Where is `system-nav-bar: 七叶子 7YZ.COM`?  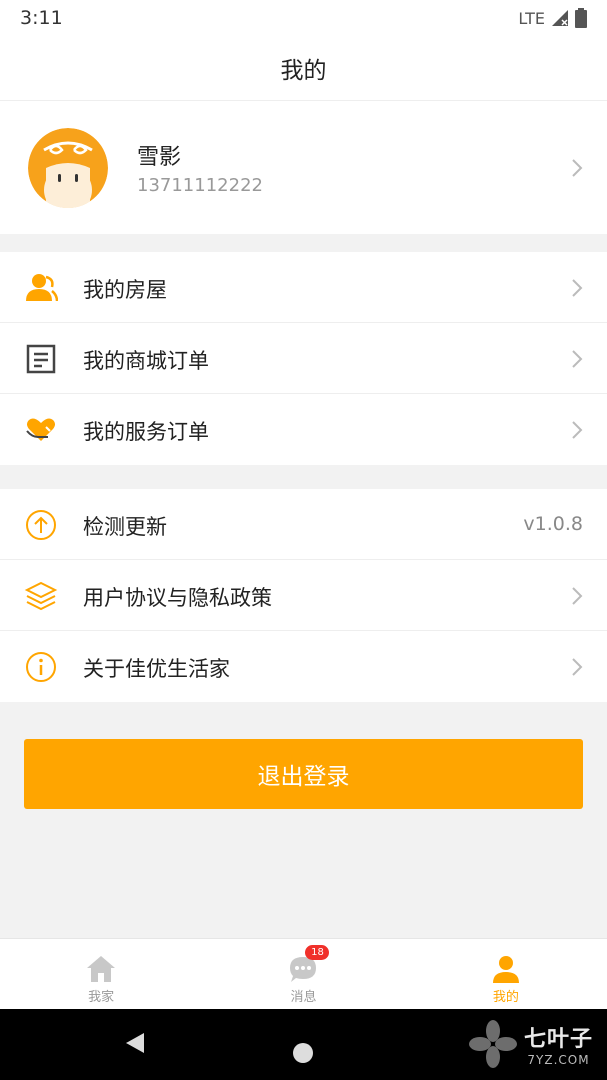 system-nav-bar: 七叶子 7YZ.COM is located at coordinates (303, 1044).